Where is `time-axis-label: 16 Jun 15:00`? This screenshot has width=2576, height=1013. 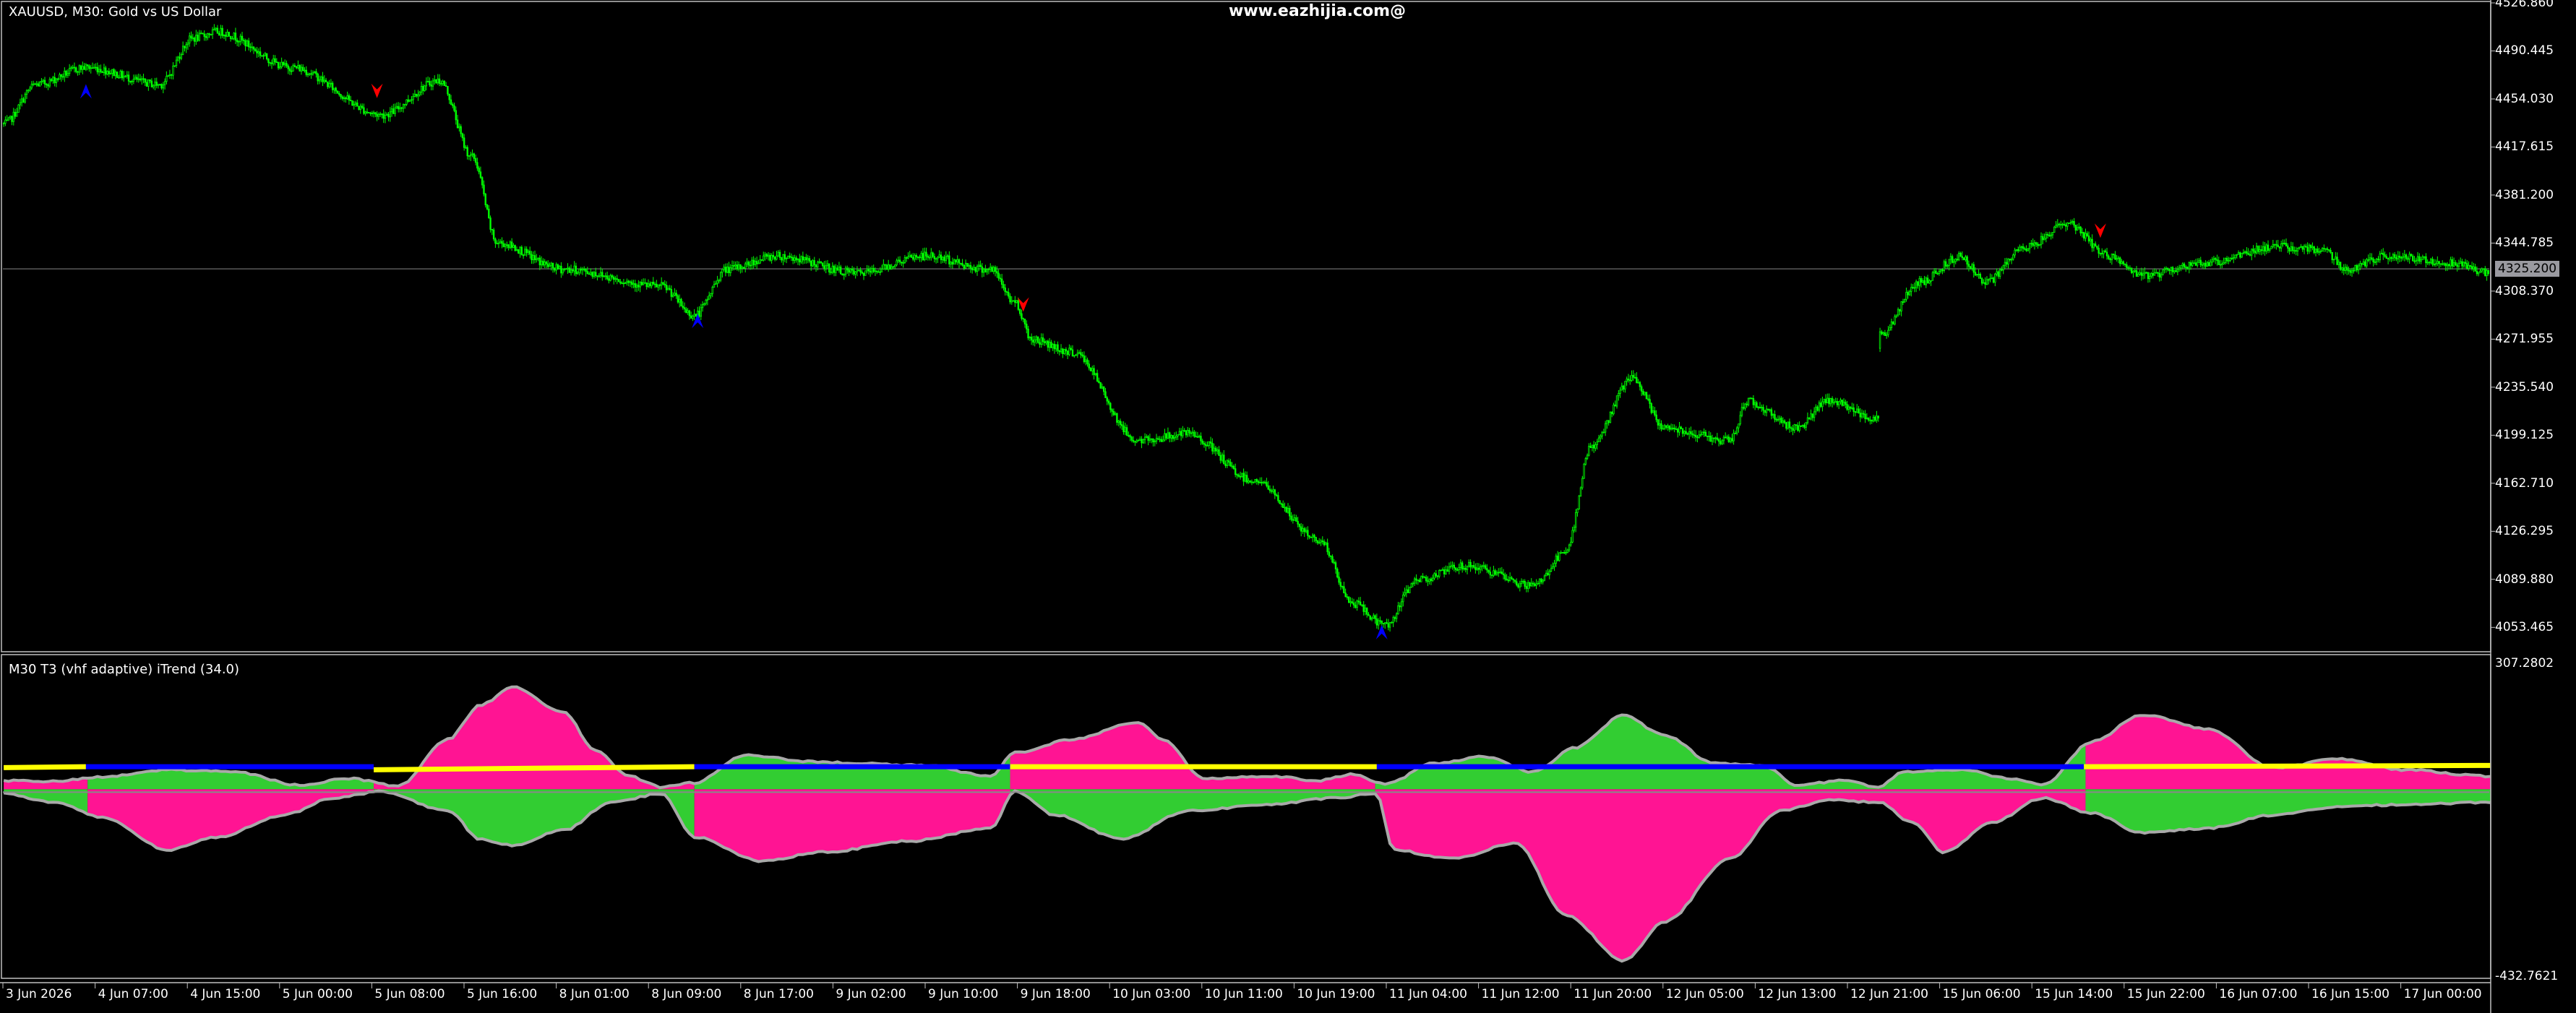 time-axis-label: 16 Jun 15:00 is located at coordinates (2350, 994).